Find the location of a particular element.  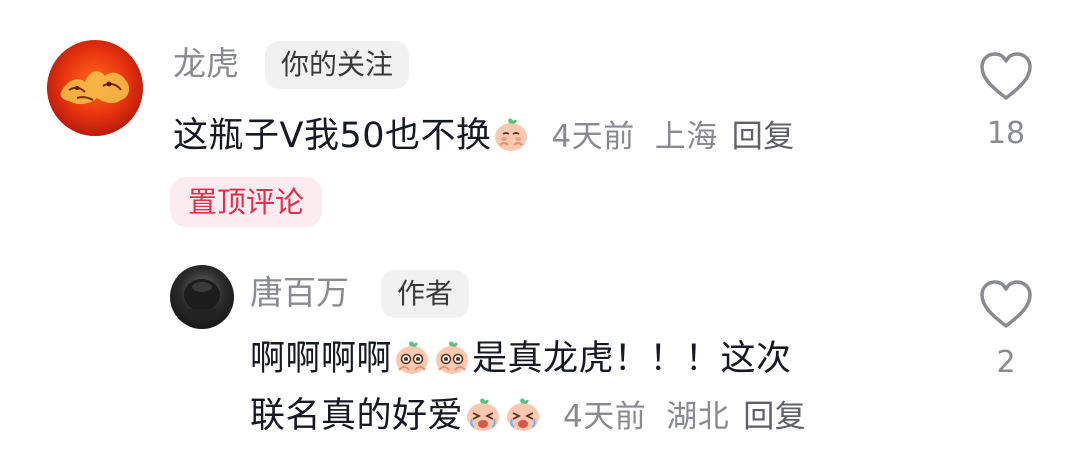

comment-text: 啊啊啊啊 是真龙虎！！！这次 is located at coordinates (521, 359).